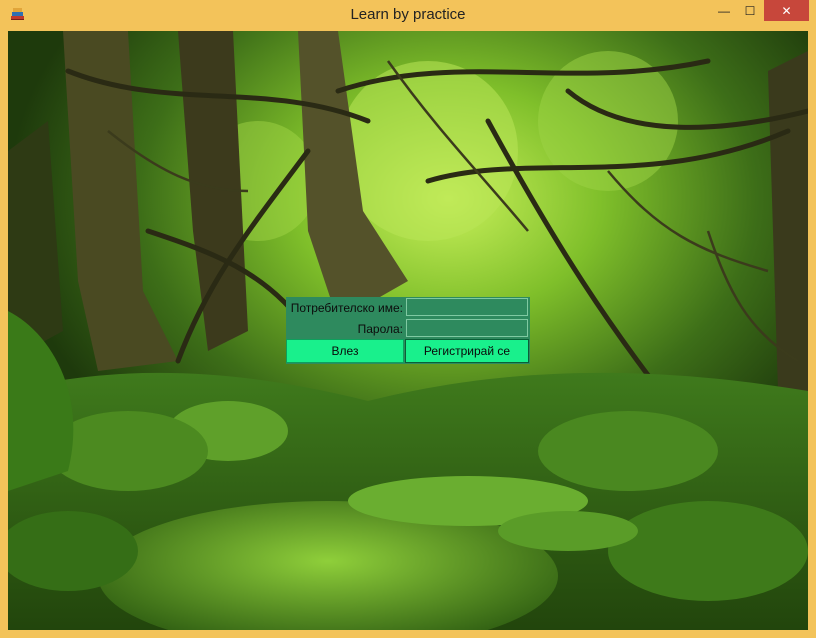 The width and height of the screenshot is (816, 638). I want to click on maximize-button: ☐, so click(750, 10).